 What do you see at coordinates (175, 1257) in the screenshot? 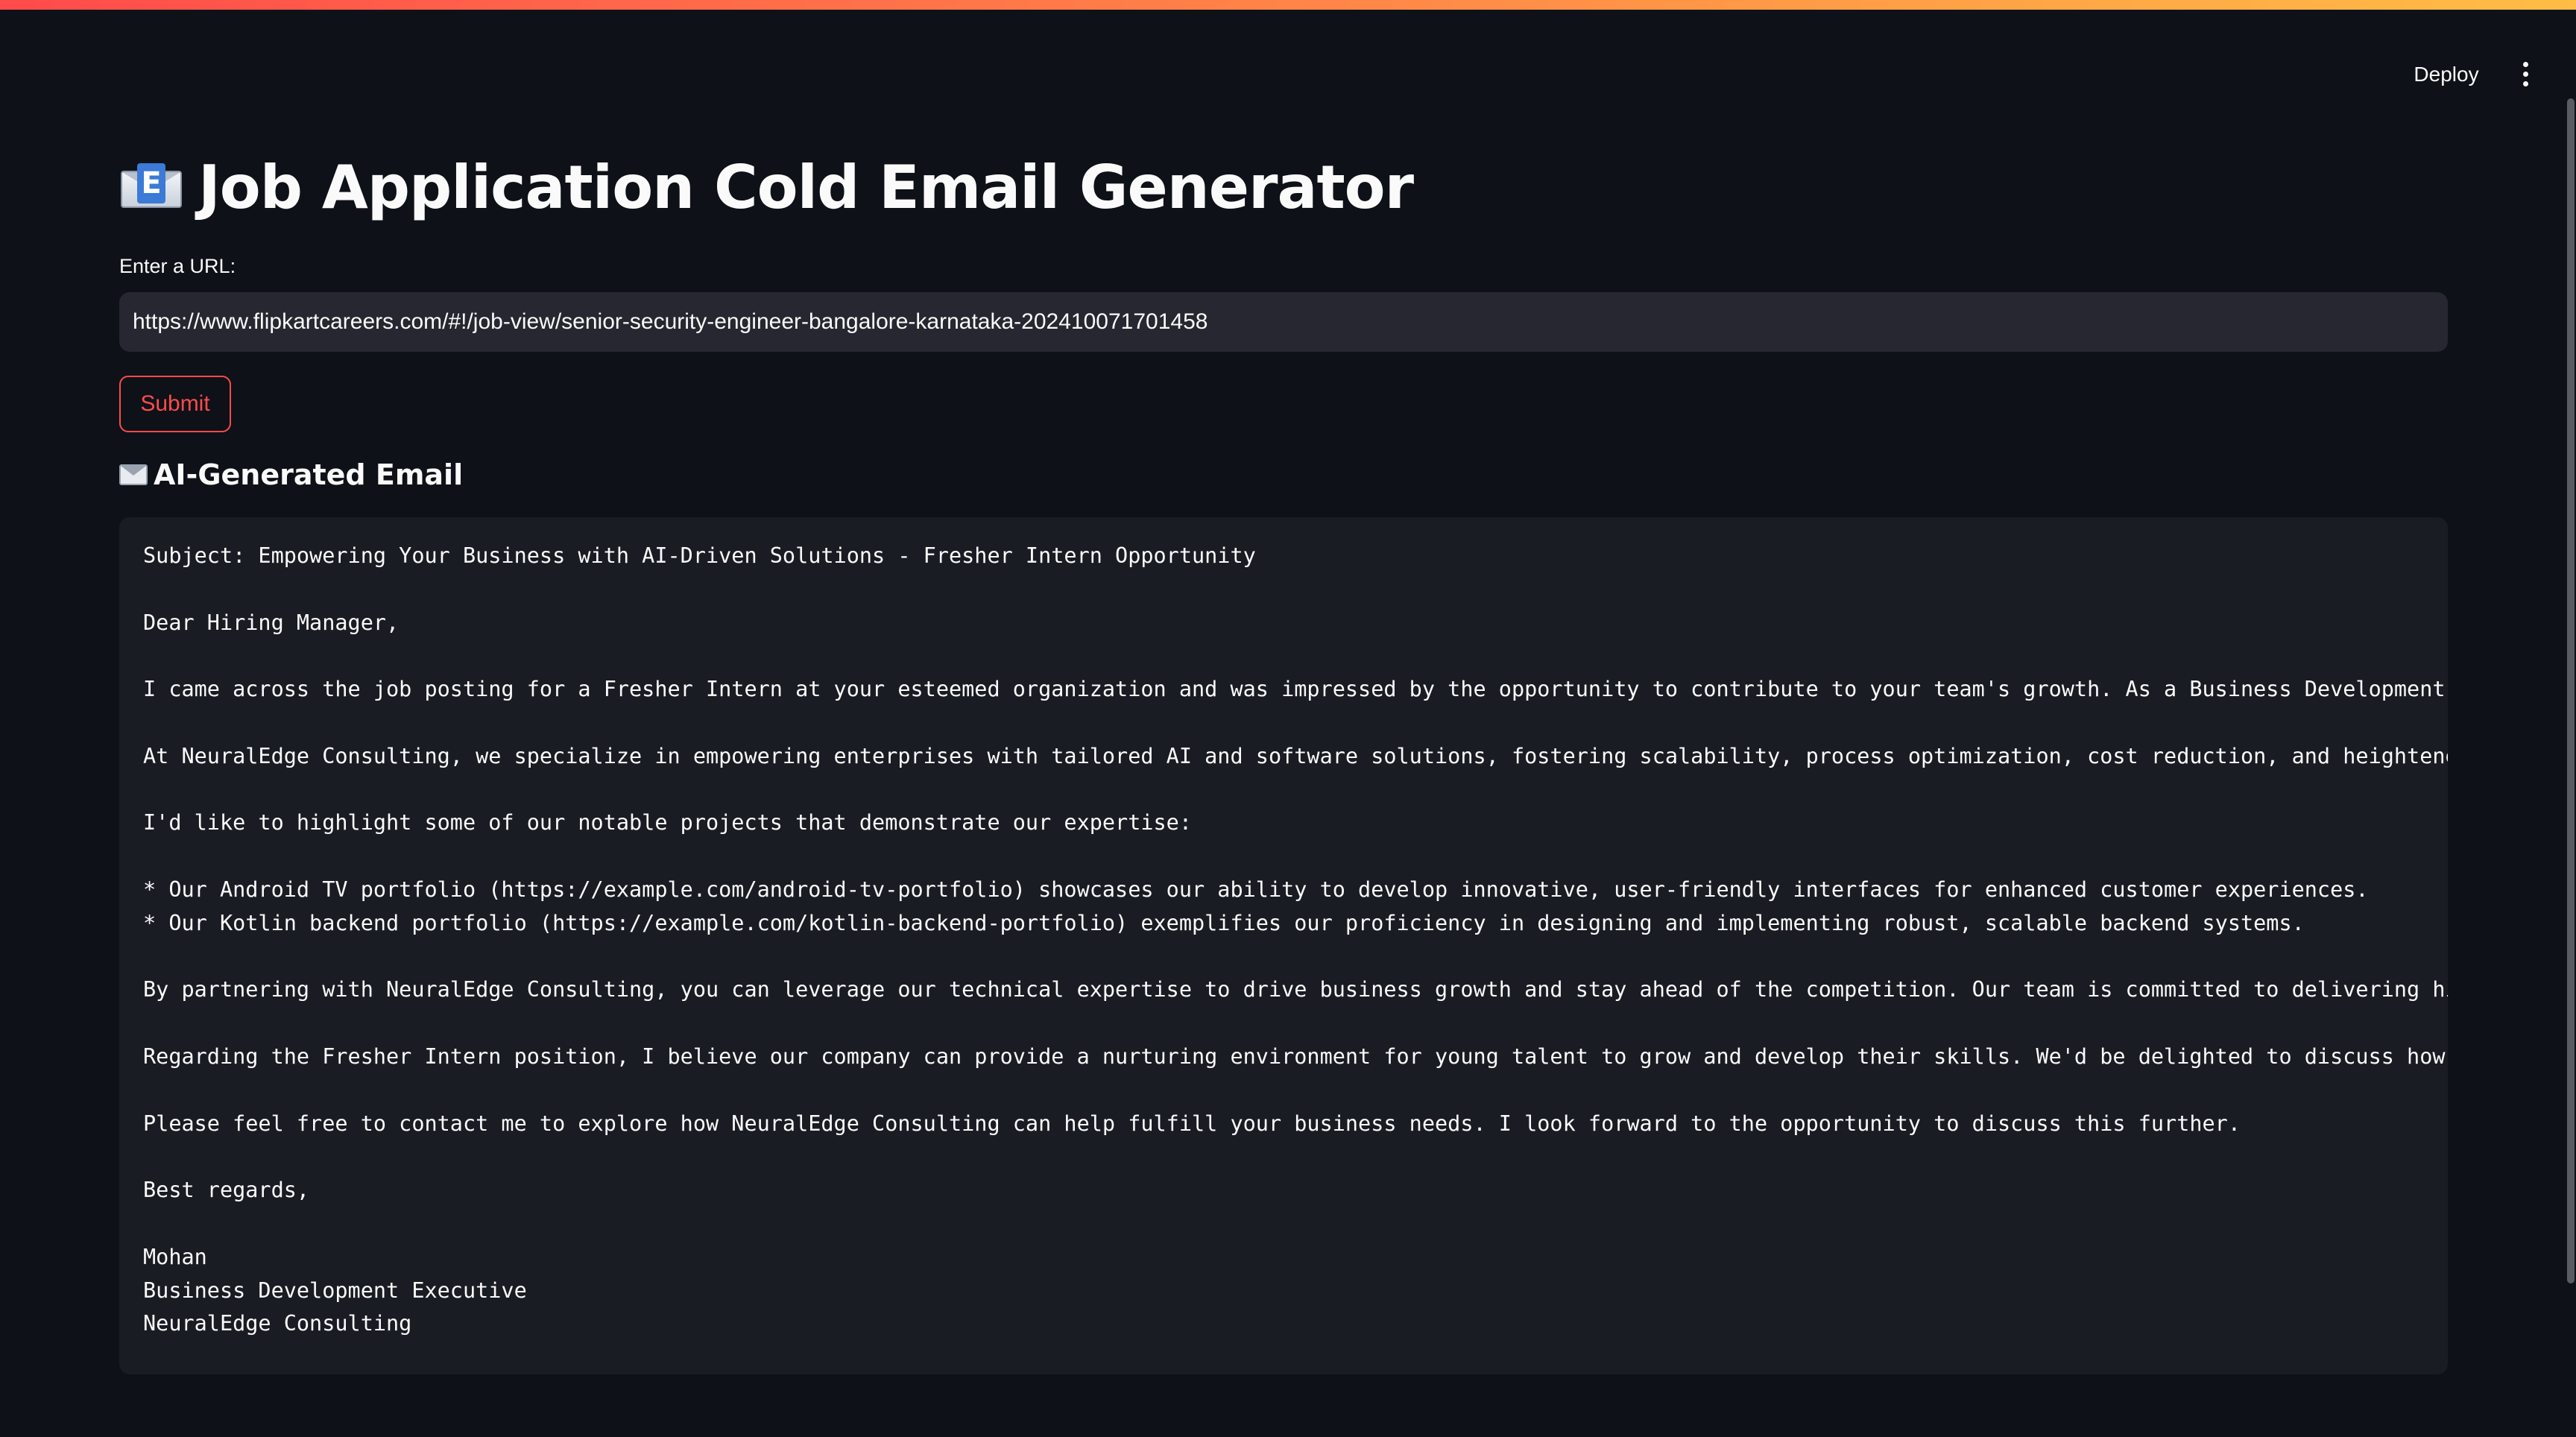
I see `email-line: Mohan` at bounding box center [175, 1257].